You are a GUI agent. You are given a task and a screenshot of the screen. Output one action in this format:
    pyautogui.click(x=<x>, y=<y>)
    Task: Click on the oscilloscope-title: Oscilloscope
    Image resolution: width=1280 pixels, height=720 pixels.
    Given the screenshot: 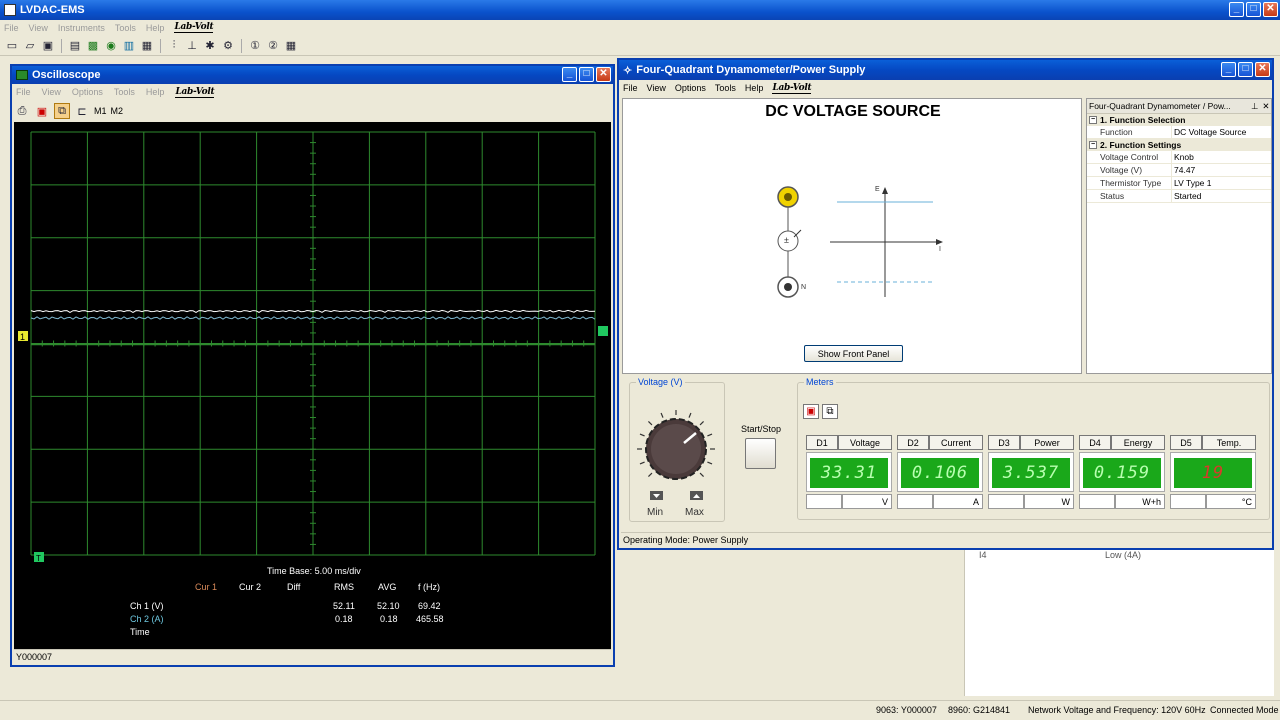 What is the action you would take?
    pyautogui.click(x=66, y=75)
    